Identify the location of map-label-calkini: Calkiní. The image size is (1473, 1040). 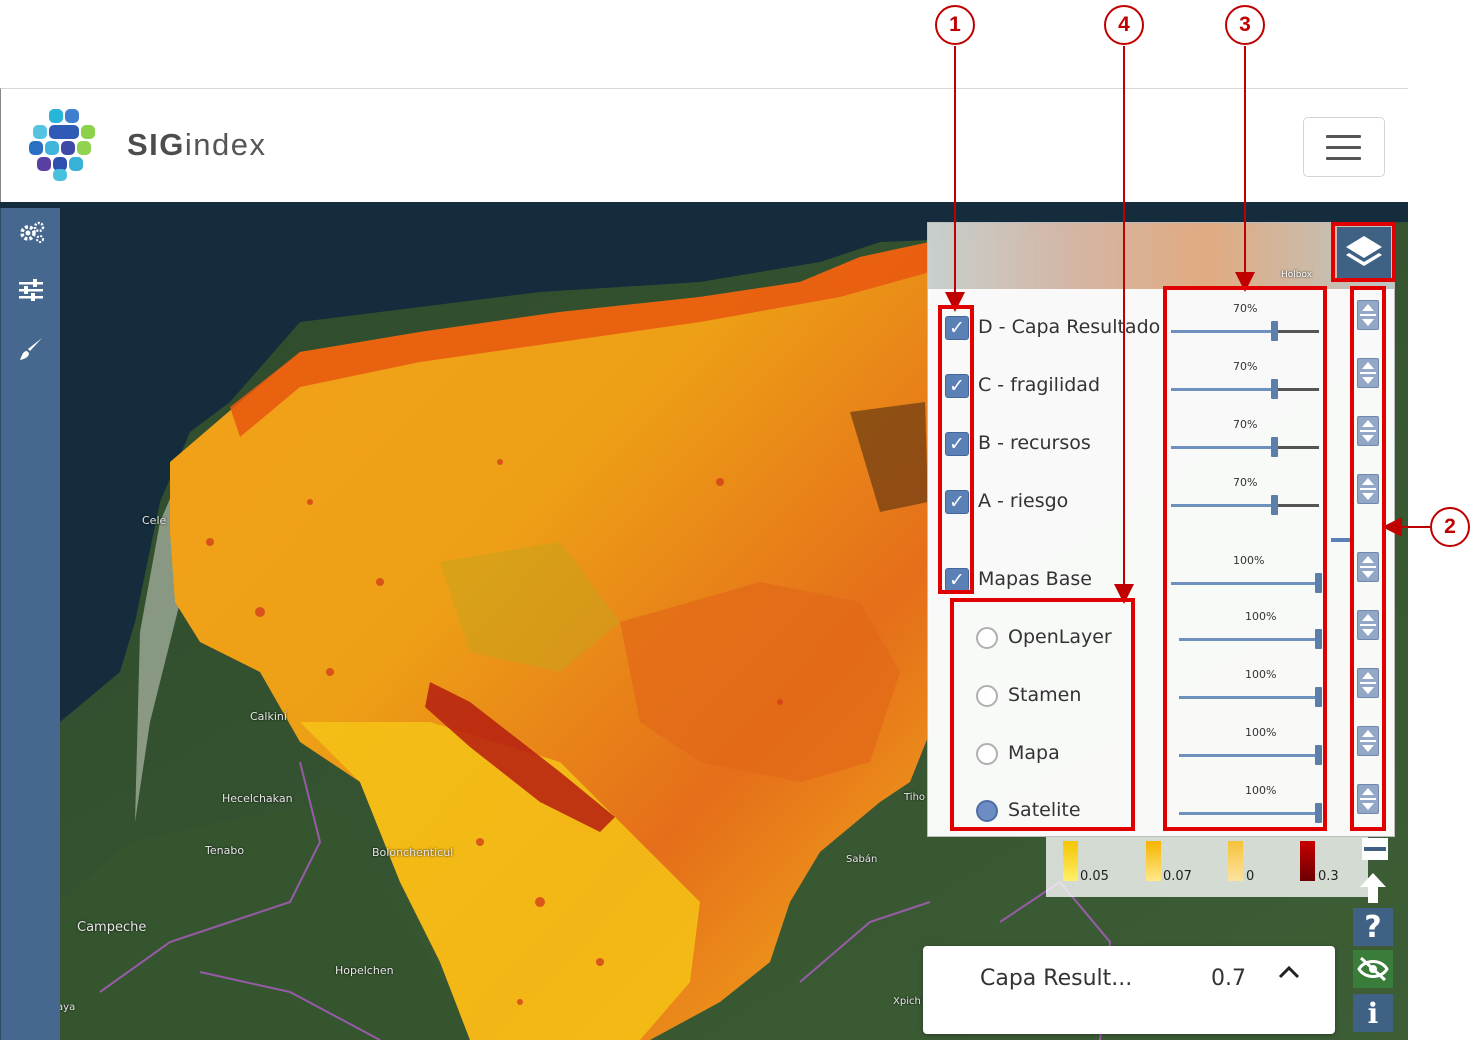
(268, 716).